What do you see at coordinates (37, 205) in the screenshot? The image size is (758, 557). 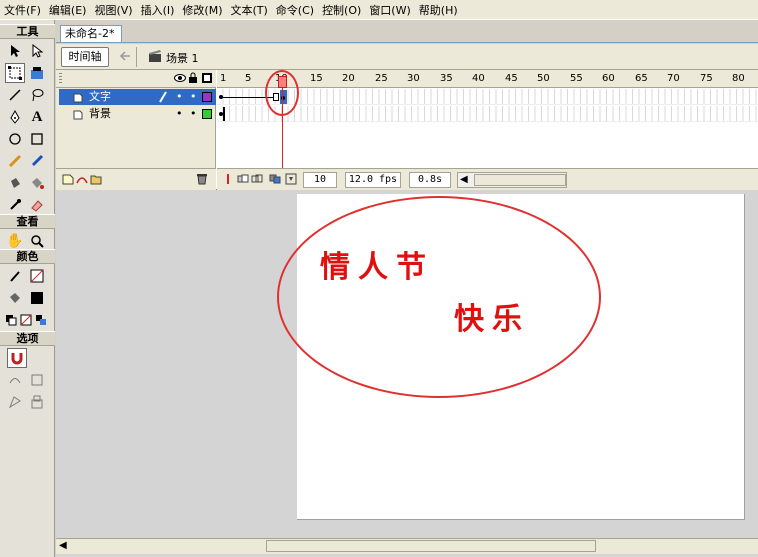 I see `eraser-tool-icon` at bounding box center [37, 205].